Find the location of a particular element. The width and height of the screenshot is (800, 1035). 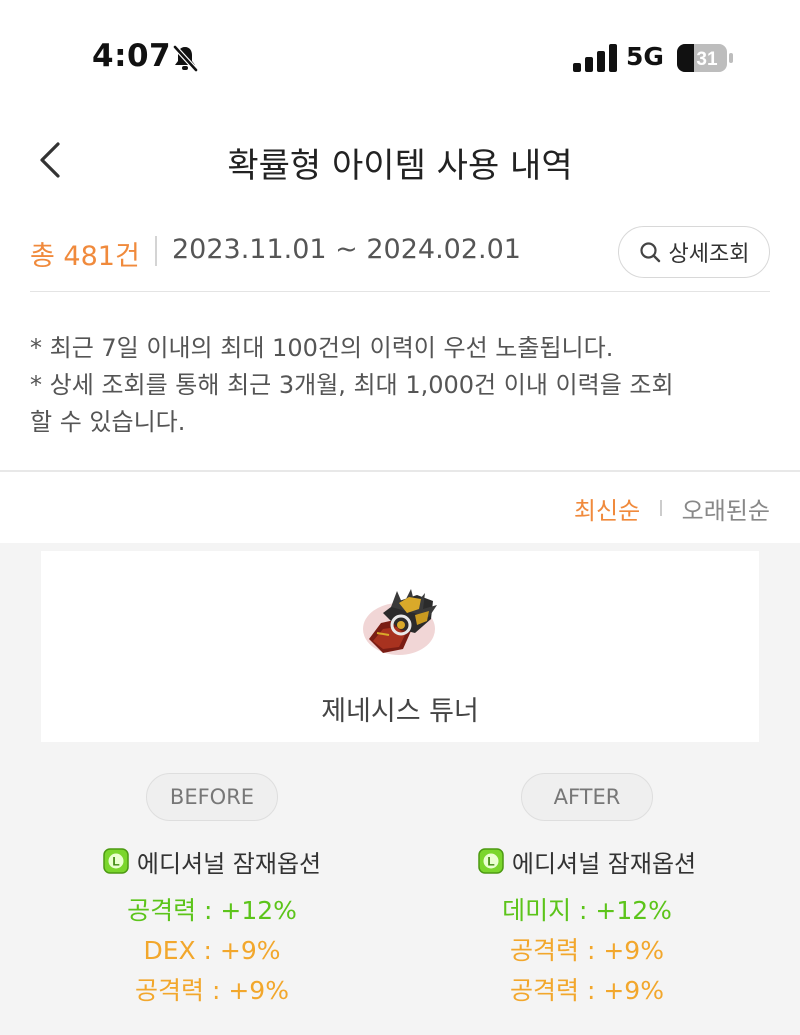

before-stat-line: 공격력 : +9% is located at coordinates (212, 990).